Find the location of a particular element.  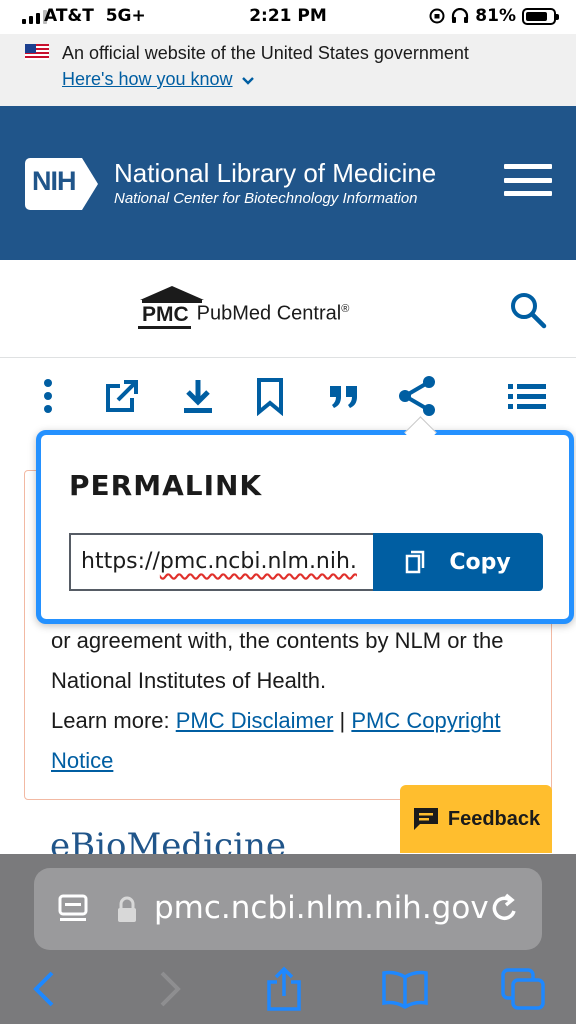

chevron-down-icon is located at coordinates (248, 81).